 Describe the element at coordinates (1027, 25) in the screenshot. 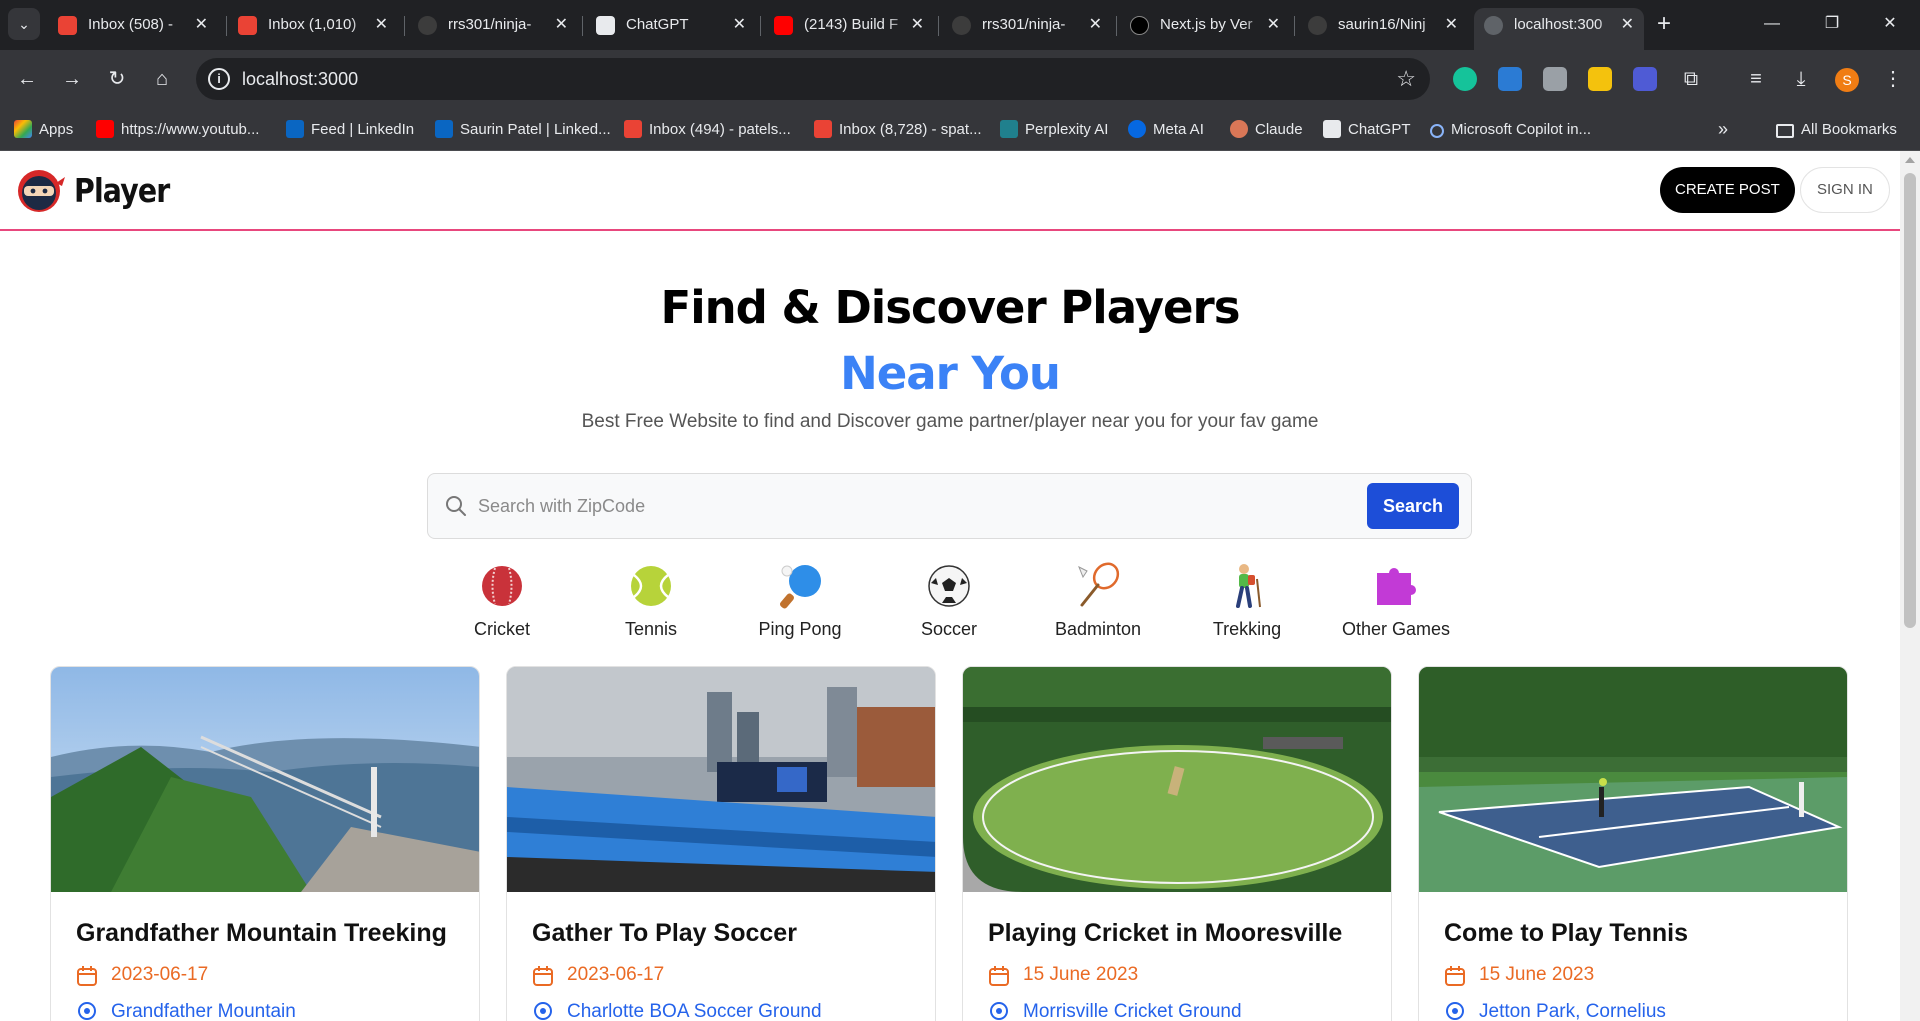

I see `tab-github-2: rrs301/ninja- ✕` at that location.